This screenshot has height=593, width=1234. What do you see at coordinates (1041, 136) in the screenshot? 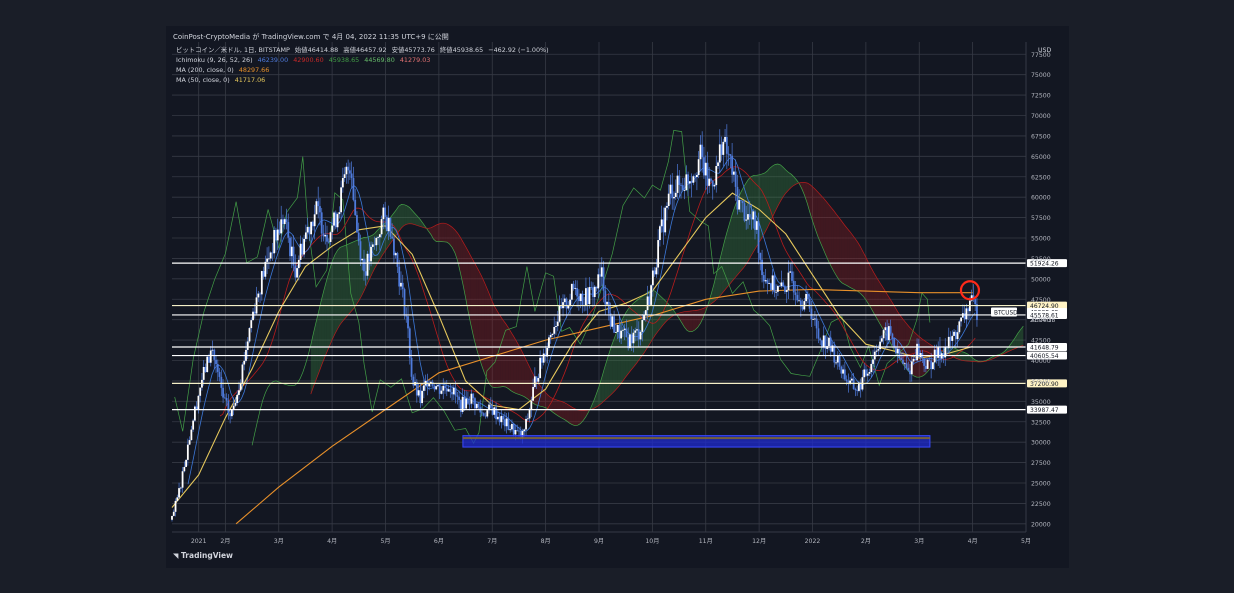
I see `y-tick-label: 67500` at bounding box center [1041, 136].